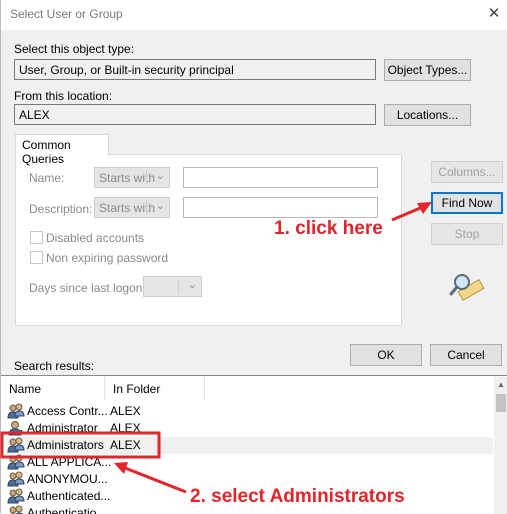 This screenshot has width=507, height=514. What do you see at coordinates (62, 428) in the screenshot?
I see `result-name: Administrator` at bounding box center [62, 428].